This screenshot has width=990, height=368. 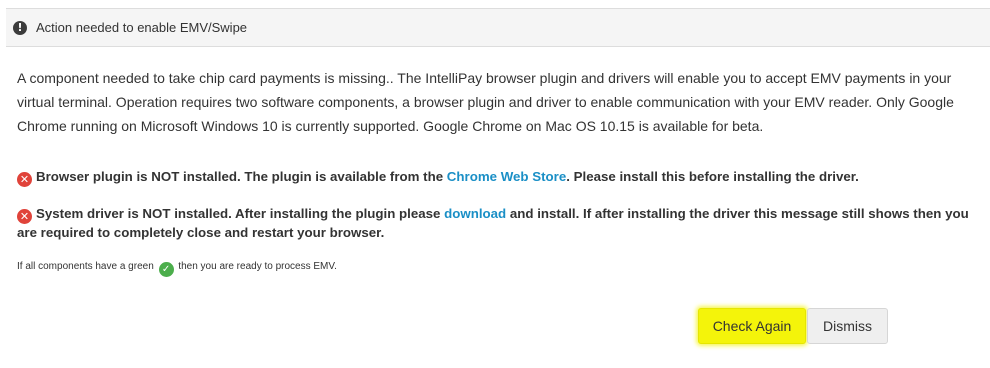 What do you see at coordinates (506, 176) in the screenshot?
I see `chrome-web-store-link: Chrome Web Store` at bounding box center [506, 176].